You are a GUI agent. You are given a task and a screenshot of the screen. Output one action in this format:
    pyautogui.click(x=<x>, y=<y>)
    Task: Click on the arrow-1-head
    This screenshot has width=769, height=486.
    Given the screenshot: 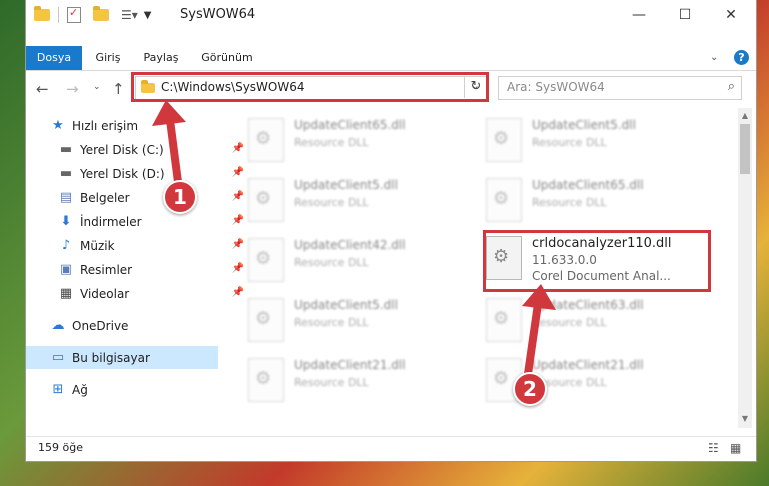 What is the action you would take?
    pyautogui.click(x=169, y=113)
    